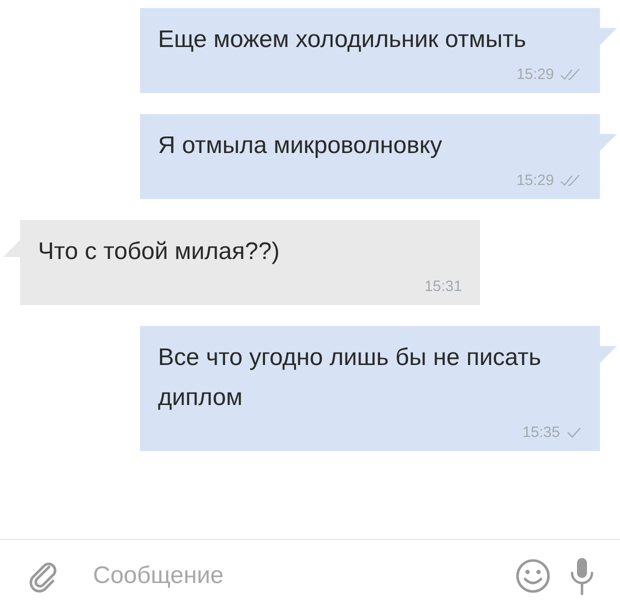  I want to click on message-text: Еще можем холодильник отмыть, so click(343, 40).